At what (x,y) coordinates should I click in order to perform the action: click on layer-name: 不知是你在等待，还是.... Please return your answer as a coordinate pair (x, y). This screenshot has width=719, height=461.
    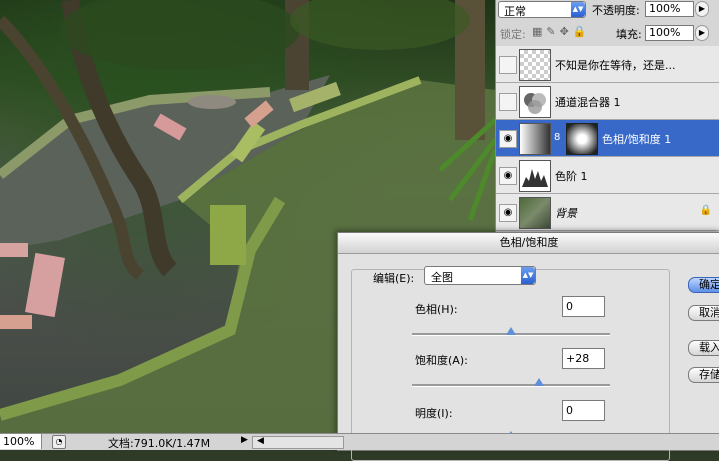
    Looking at the image, I should click on (615, 65).